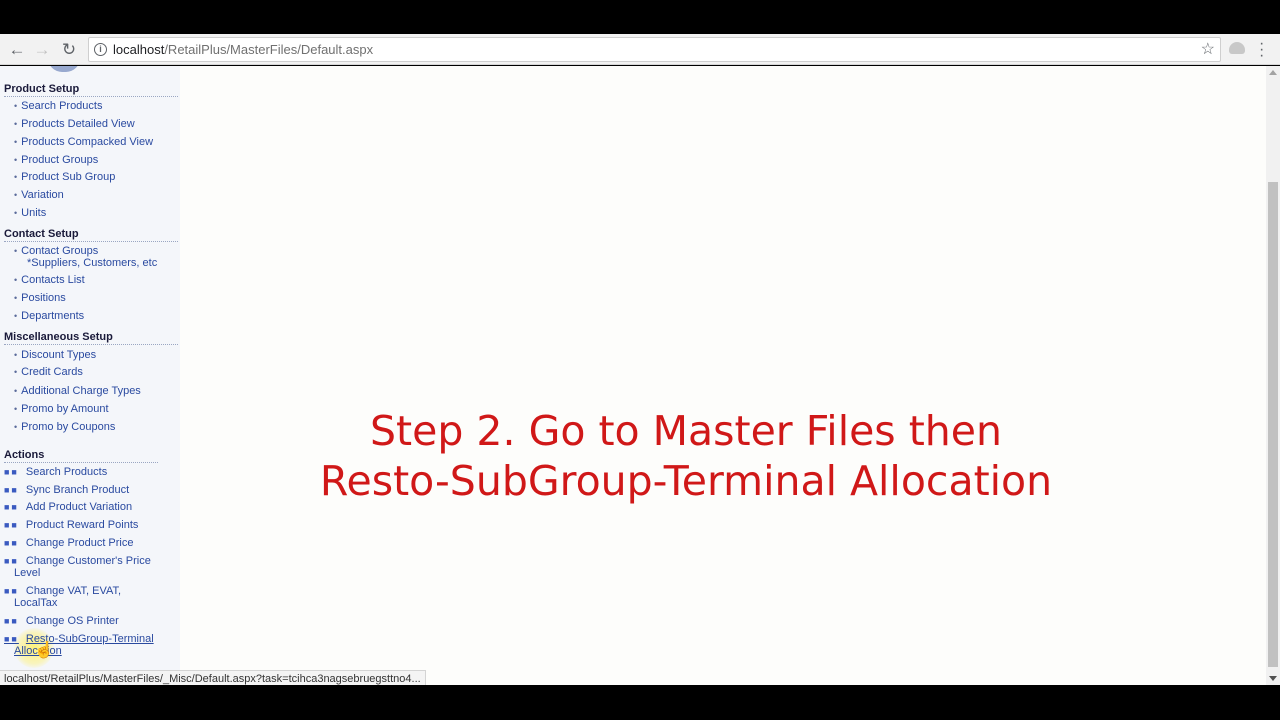 This screenshot has height=720, width=1280. Describe the element at coordinates (58, 337) in the screenshot. I see `section-title-misc-setup: Miscellaneous Setup` at that location.